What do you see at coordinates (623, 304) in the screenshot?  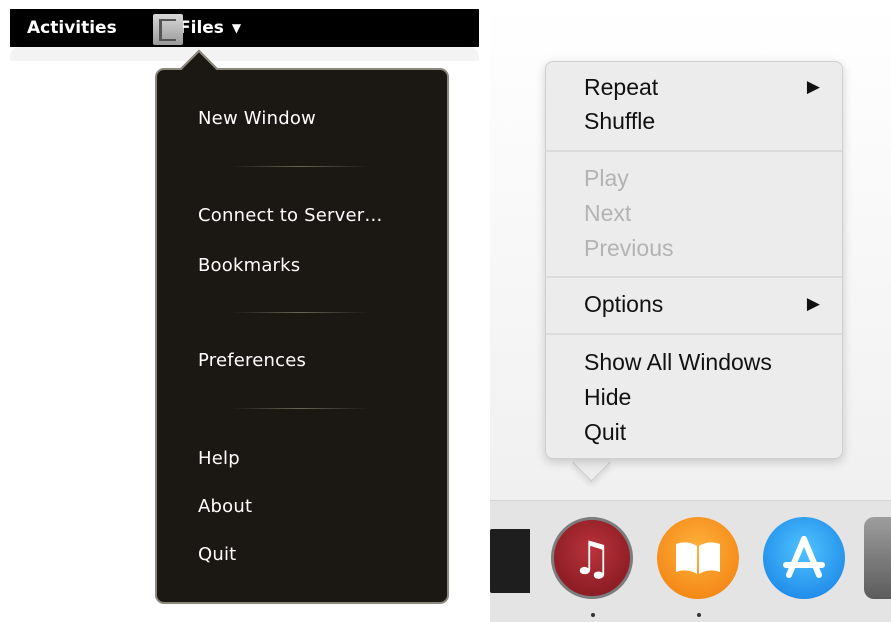 I see `menu-item-options: Options` at bounding box center [623, 304].